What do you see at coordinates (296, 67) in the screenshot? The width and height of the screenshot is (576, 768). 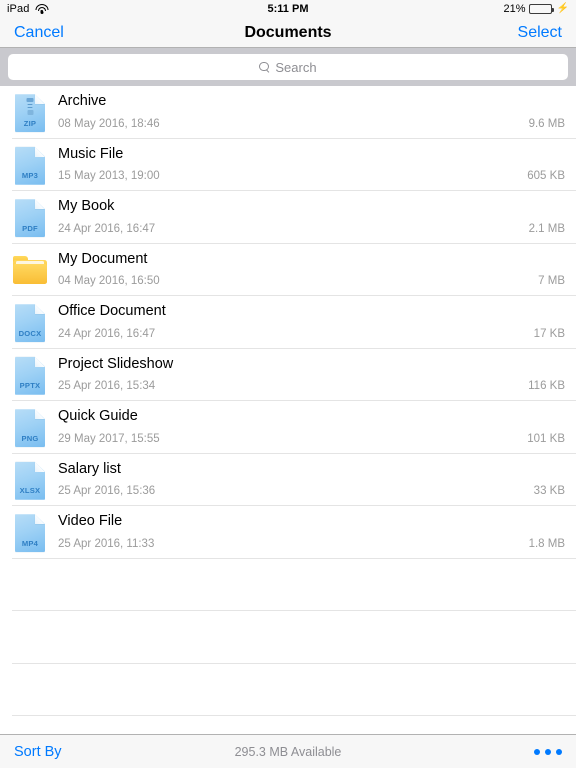 I see `search-placeholder: Search` at bounding box center [296, 67].